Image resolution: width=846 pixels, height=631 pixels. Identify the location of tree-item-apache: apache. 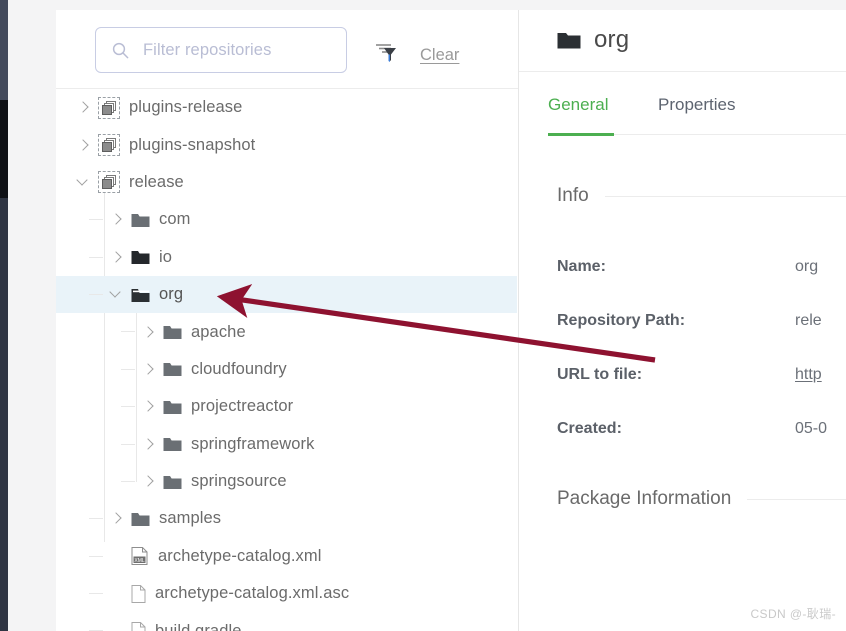
(286, 331).